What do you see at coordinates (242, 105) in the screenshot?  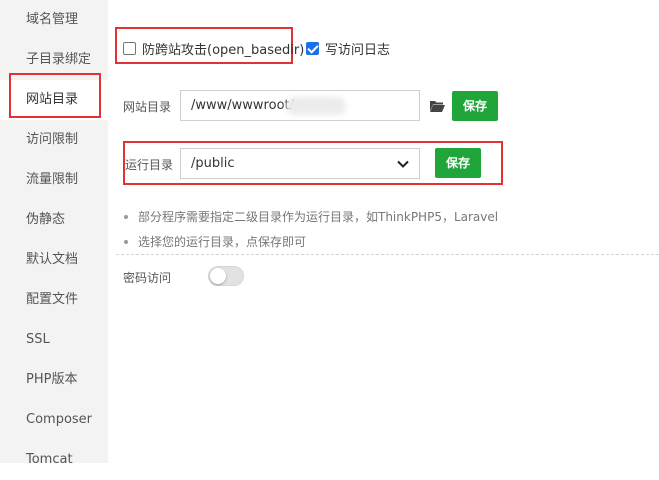 I see `site-dir-value: /www/wwwroot/` at bounding box center [242, 105].